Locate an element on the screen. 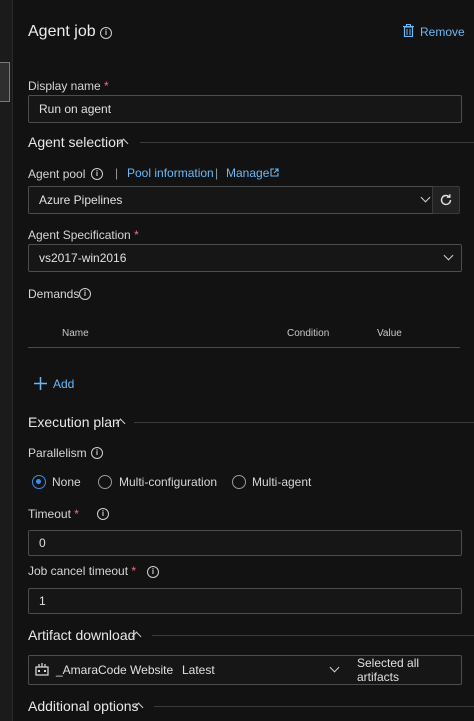 The image size is (474, 721). manage-link: Manage is located at coordinates (247, 173).